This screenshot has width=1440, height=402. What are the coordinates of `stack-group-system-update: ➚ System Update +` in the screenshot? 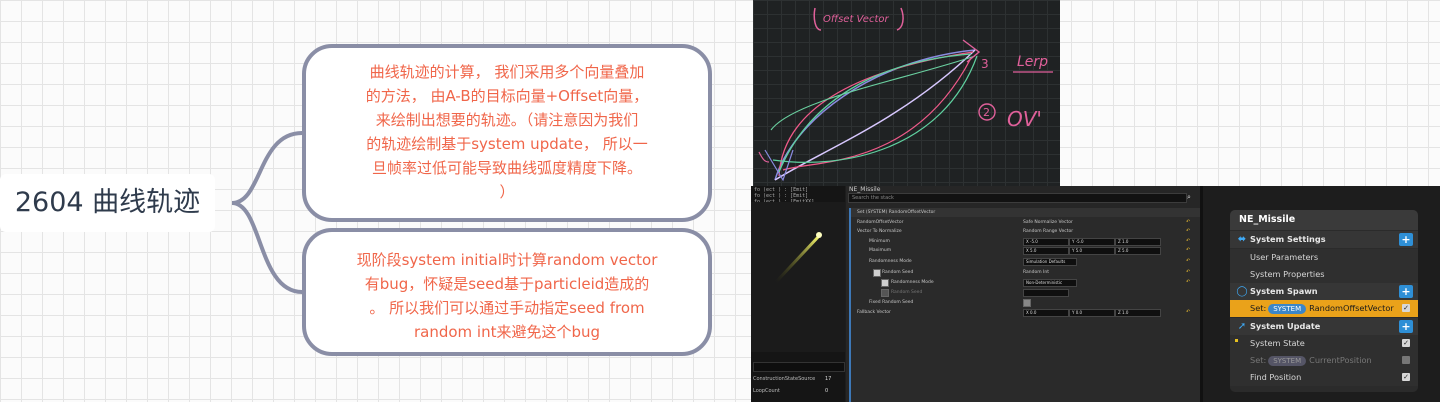 It's located at (1324, 326).